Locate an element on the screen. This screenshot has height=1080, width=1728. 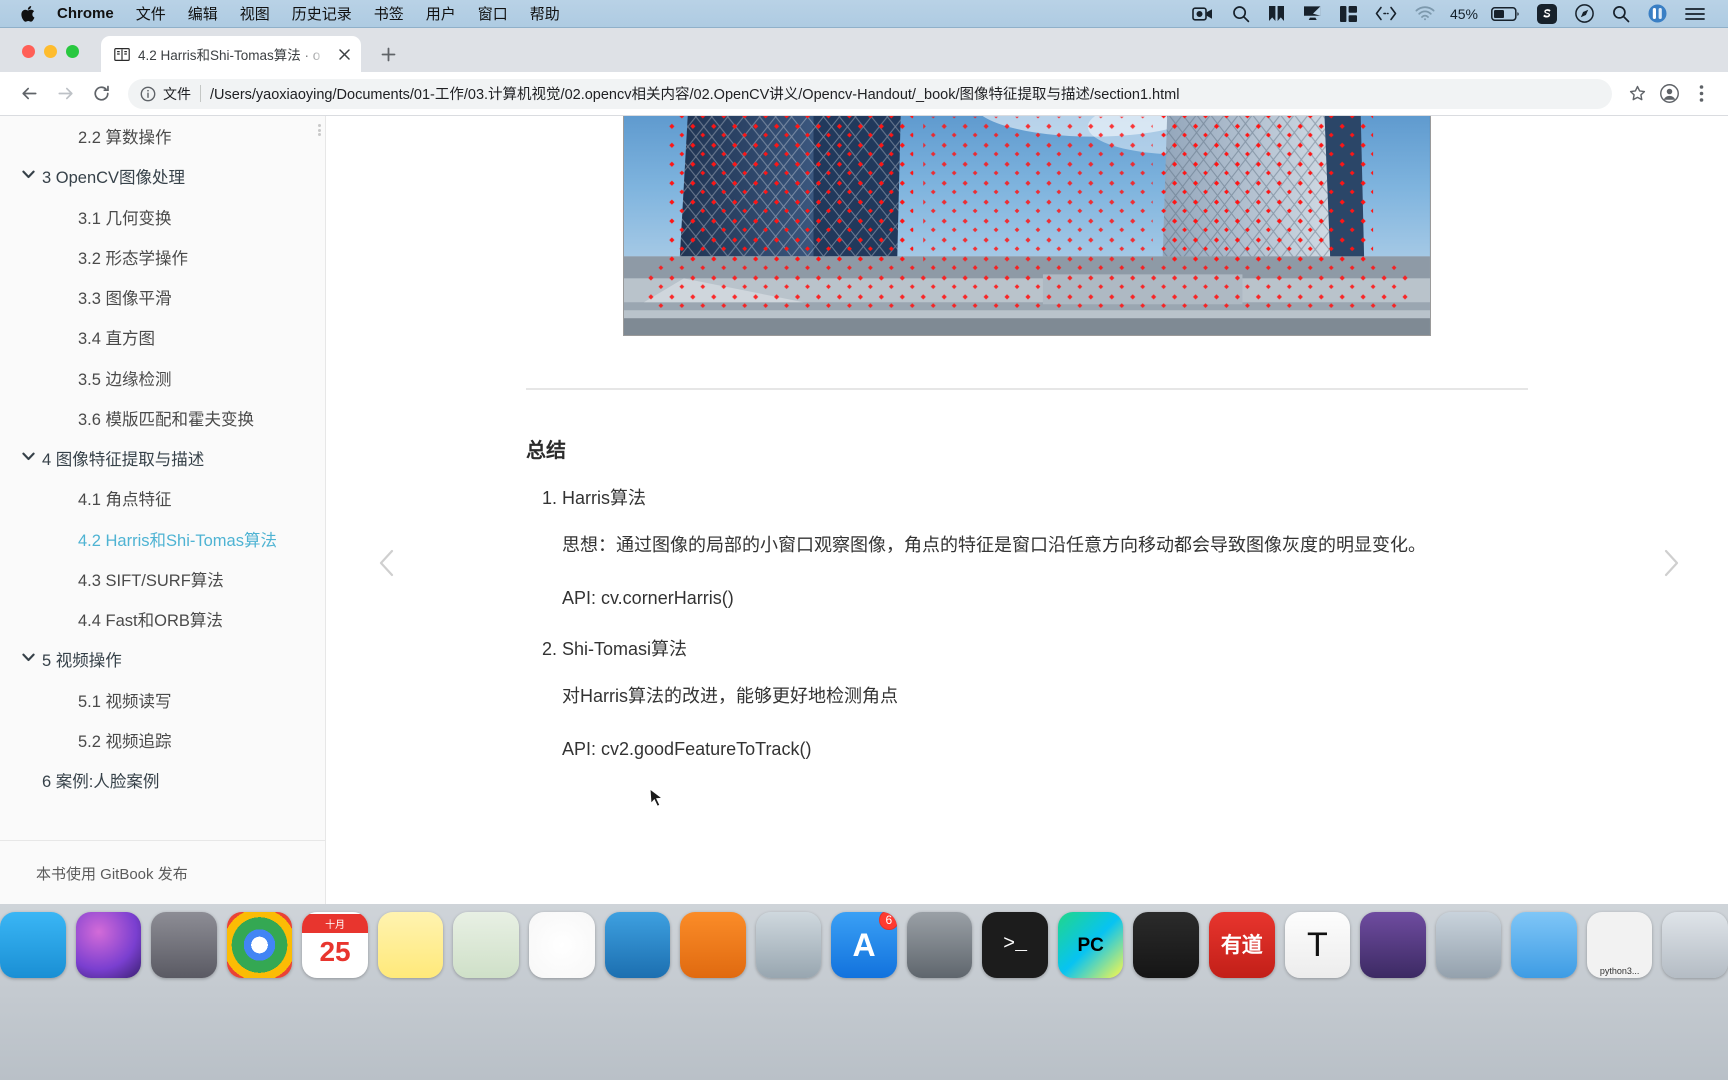
code-brackets-icon is located at coordinates (1386, 13).